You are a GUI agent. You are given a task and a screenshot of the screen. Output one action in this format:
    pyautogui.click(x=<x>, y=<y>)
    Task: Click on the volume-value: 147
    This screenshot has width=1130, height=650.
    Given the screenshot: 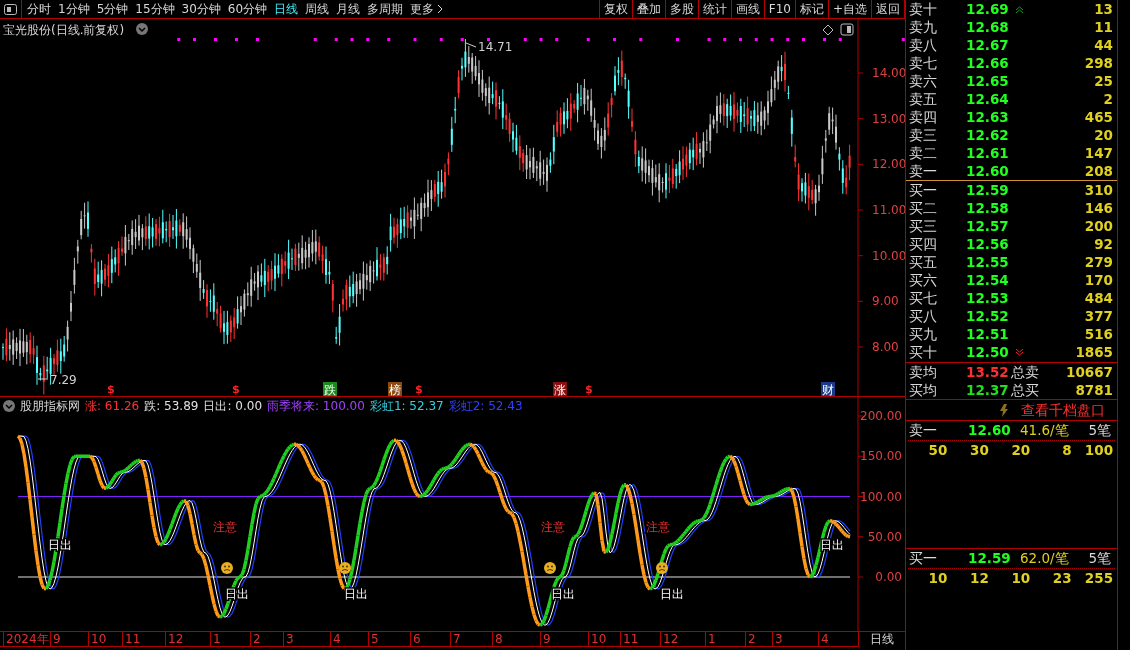 What is the action you would take?
    pyautogui.click(x=1098, y=153)
    